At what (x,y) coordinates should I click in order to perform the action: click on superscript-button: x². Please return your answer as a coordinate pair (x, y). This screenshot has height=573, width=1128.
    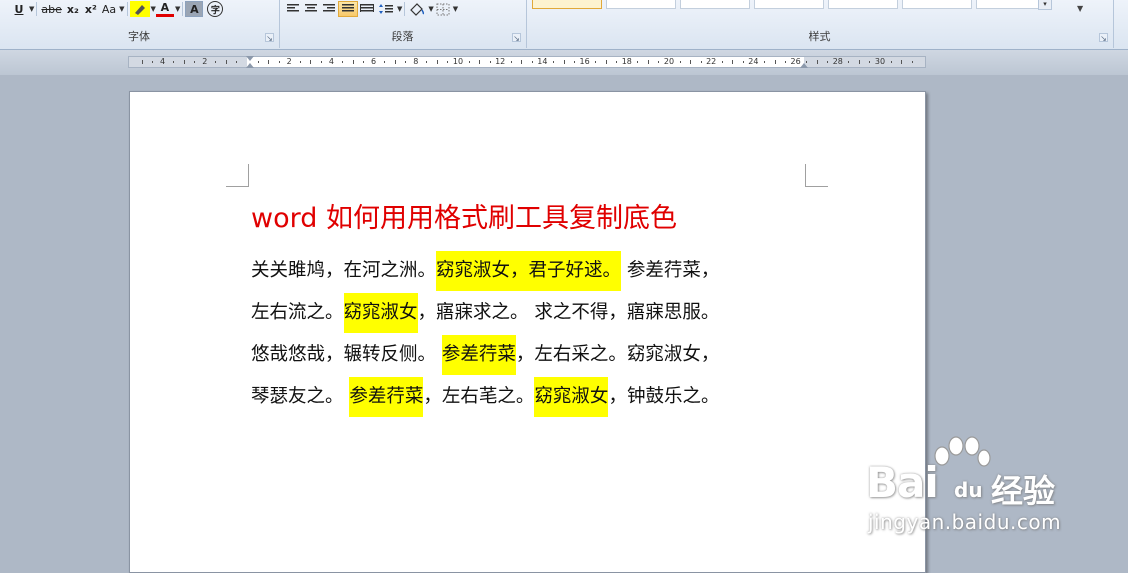
    Looking at the image, I should click on (91, 9).